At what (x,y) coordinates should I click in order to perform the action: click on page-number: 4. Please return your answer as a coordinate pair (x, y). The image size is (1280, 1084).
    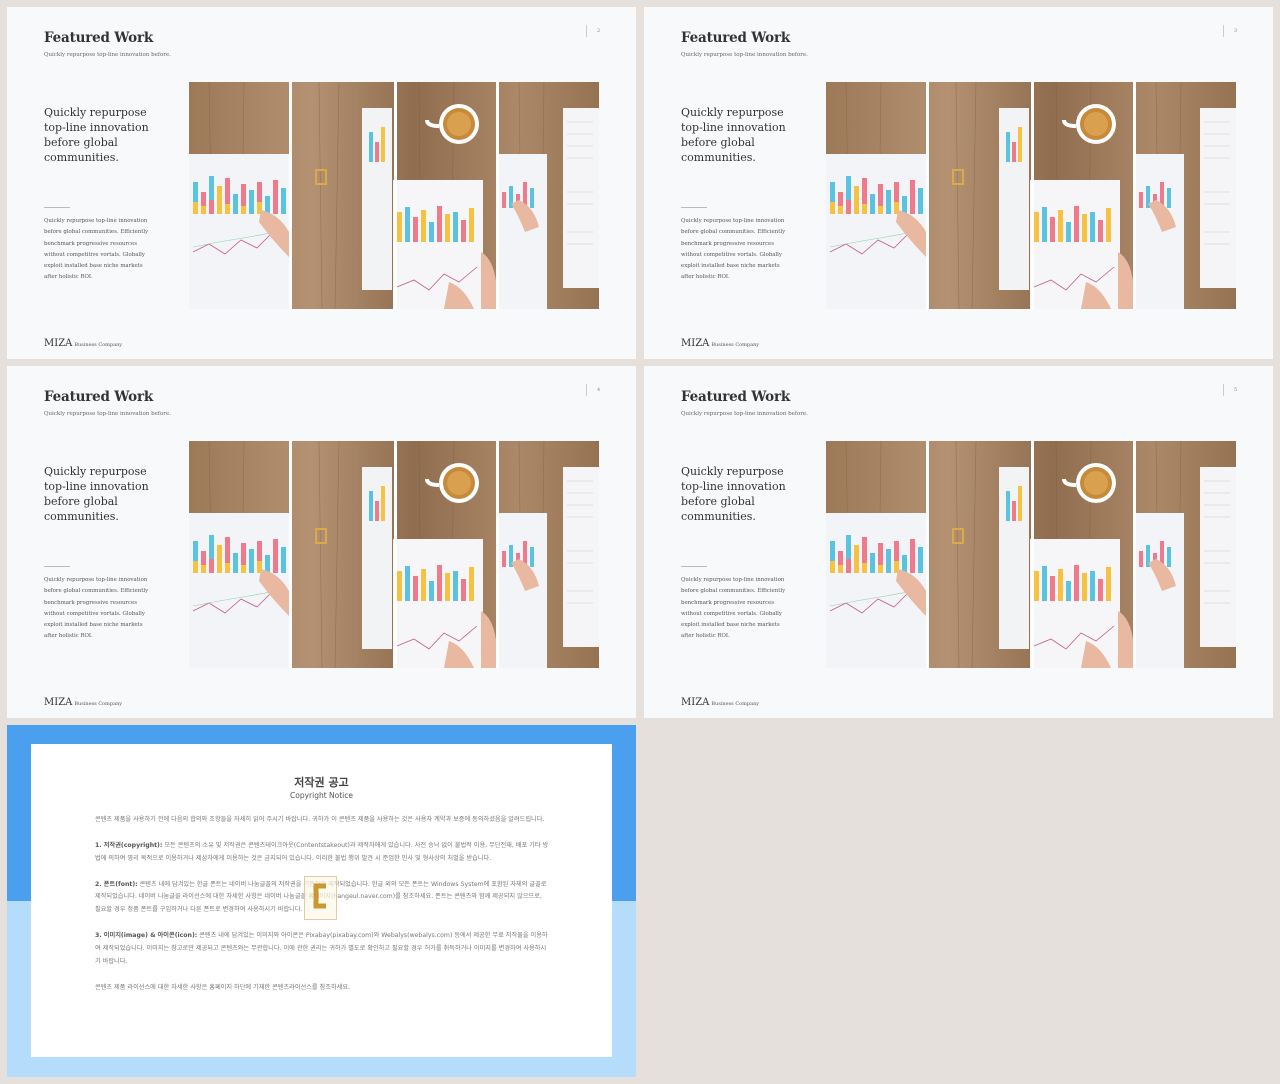
    Looking at the image, I should click on (599, 390).